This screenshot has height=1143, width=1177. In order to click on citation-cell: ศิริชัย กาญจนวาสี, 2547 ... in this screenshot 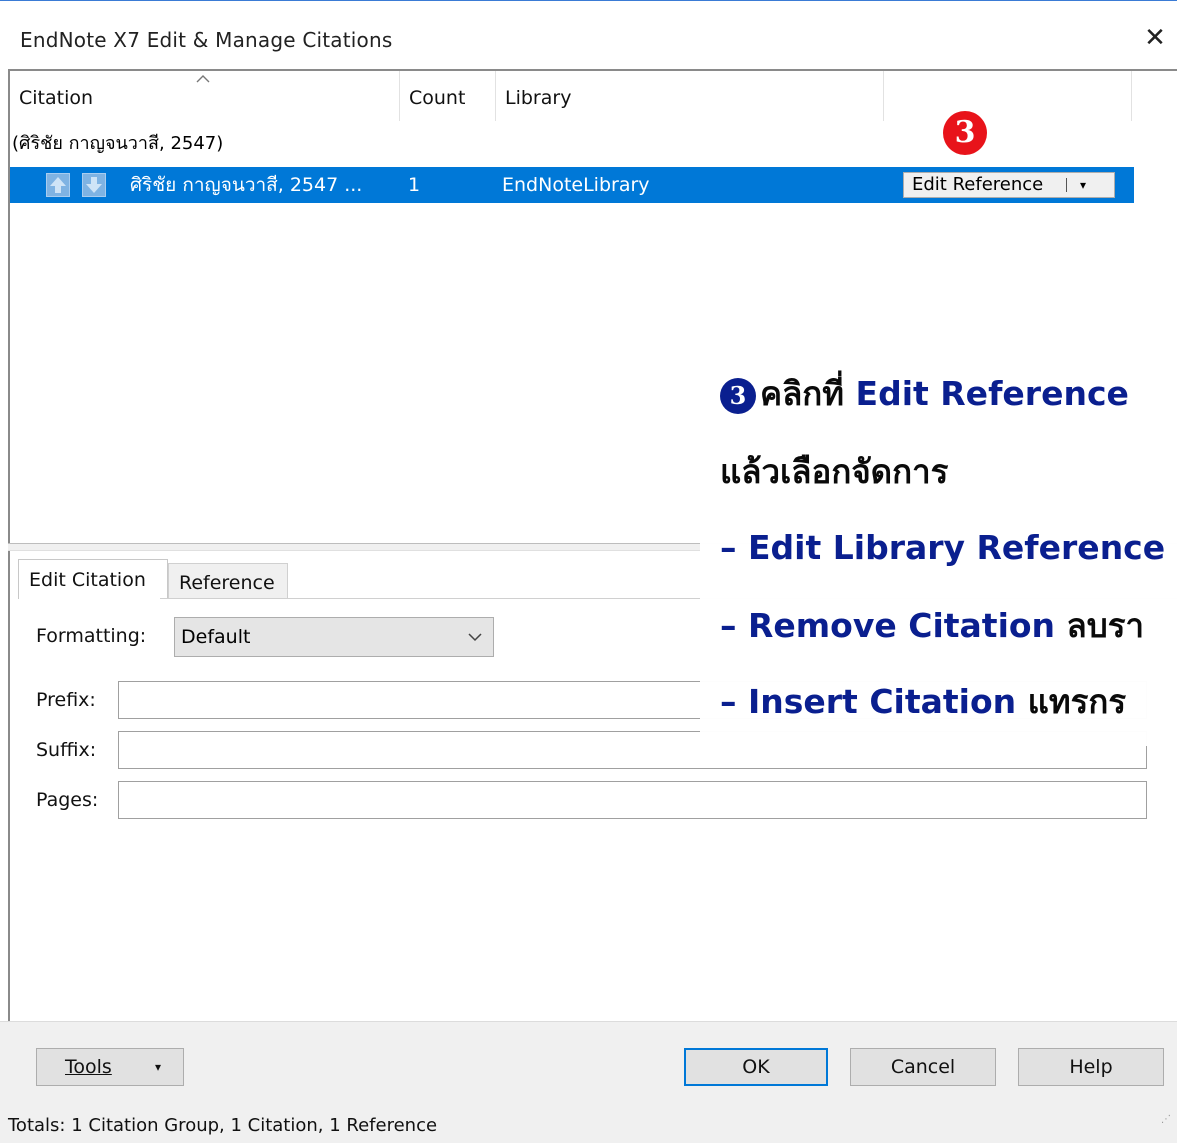, I will do `click(246, 185)`.